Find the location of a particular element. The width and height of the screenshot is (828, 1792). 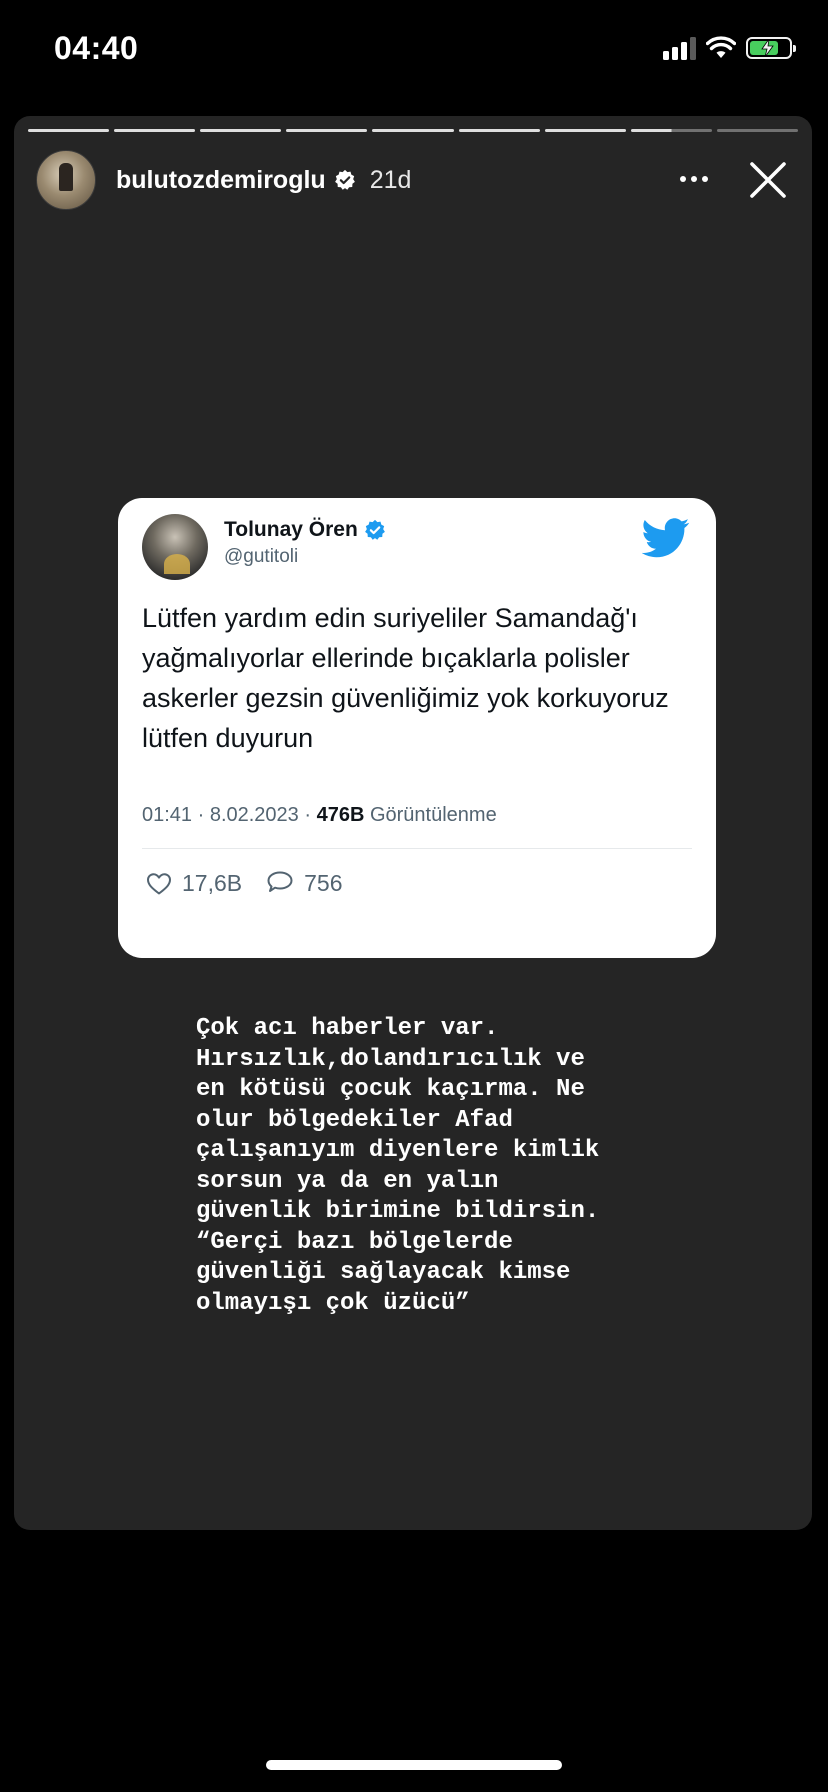

close-icon is located at coordinates (768, 180).